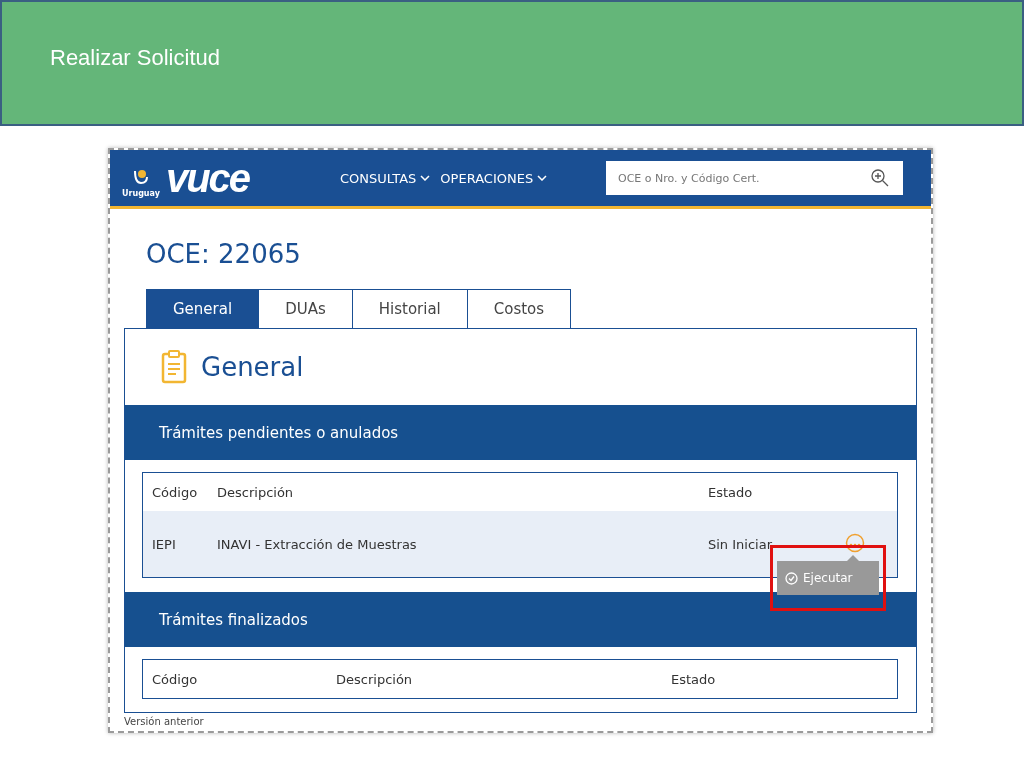 The width and height of the screenshot is (1024, 768). I want to click on table-cell: INAVI - Extracción de Muestras, so click(317, 544).